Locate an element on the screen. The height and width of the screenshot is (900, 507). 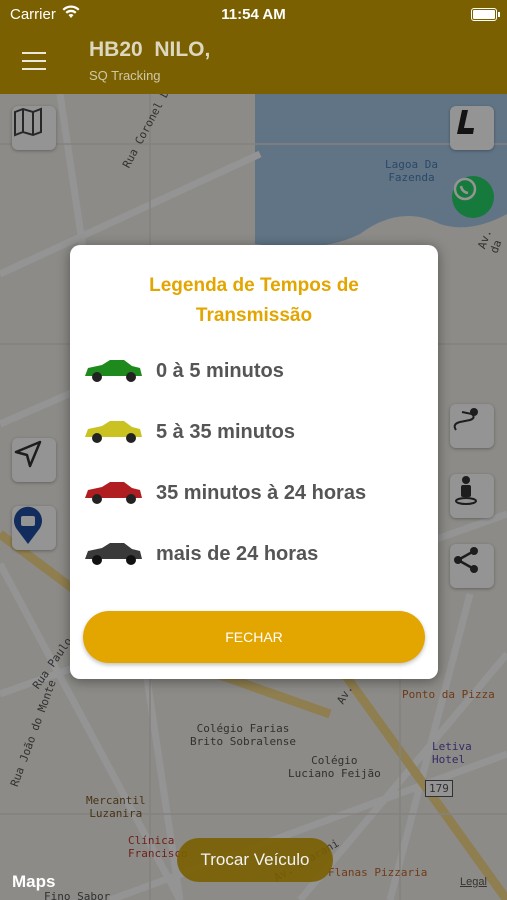
app-header: HB20 NILO, SQ Tracking is located at coordinates (253, 61).